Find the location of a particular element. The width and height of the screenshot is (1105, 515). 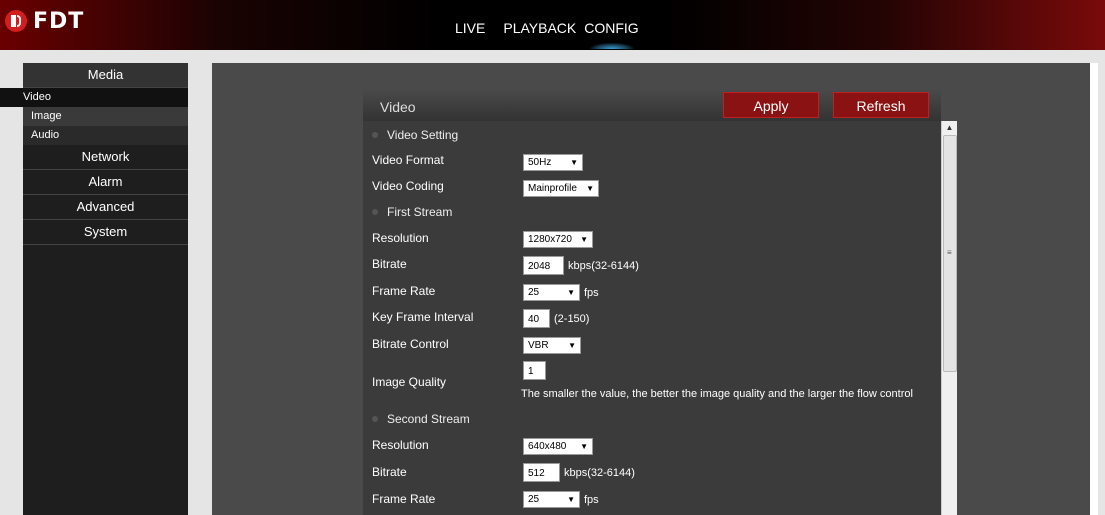

first-keyframe-control: 40 (2-150) is located at coordinates (556, 318).